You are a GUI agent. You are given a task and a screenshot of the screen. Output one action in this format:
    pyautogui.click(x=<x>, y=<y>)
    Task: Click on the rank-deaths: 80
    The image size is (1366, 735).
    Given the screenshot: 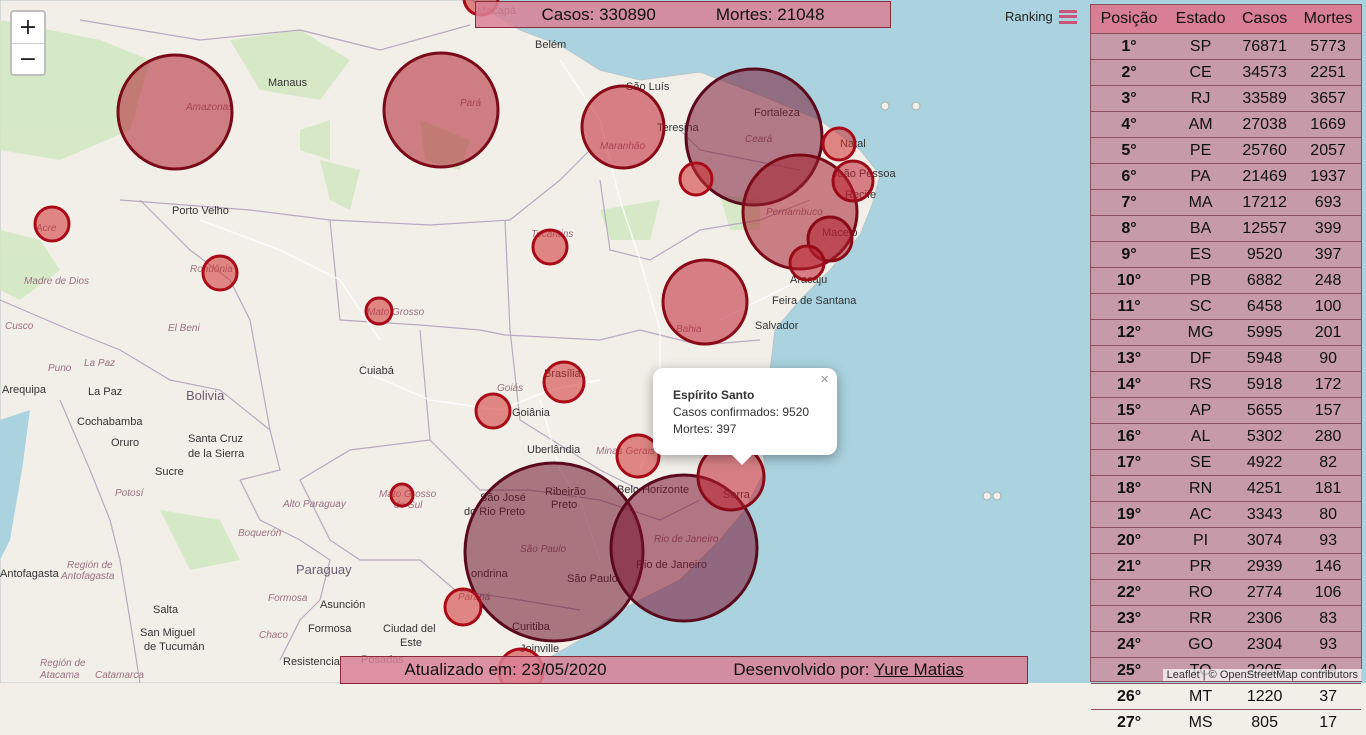 What is the action you would take?
    pyautogui.click(x=1328, y=515)
    